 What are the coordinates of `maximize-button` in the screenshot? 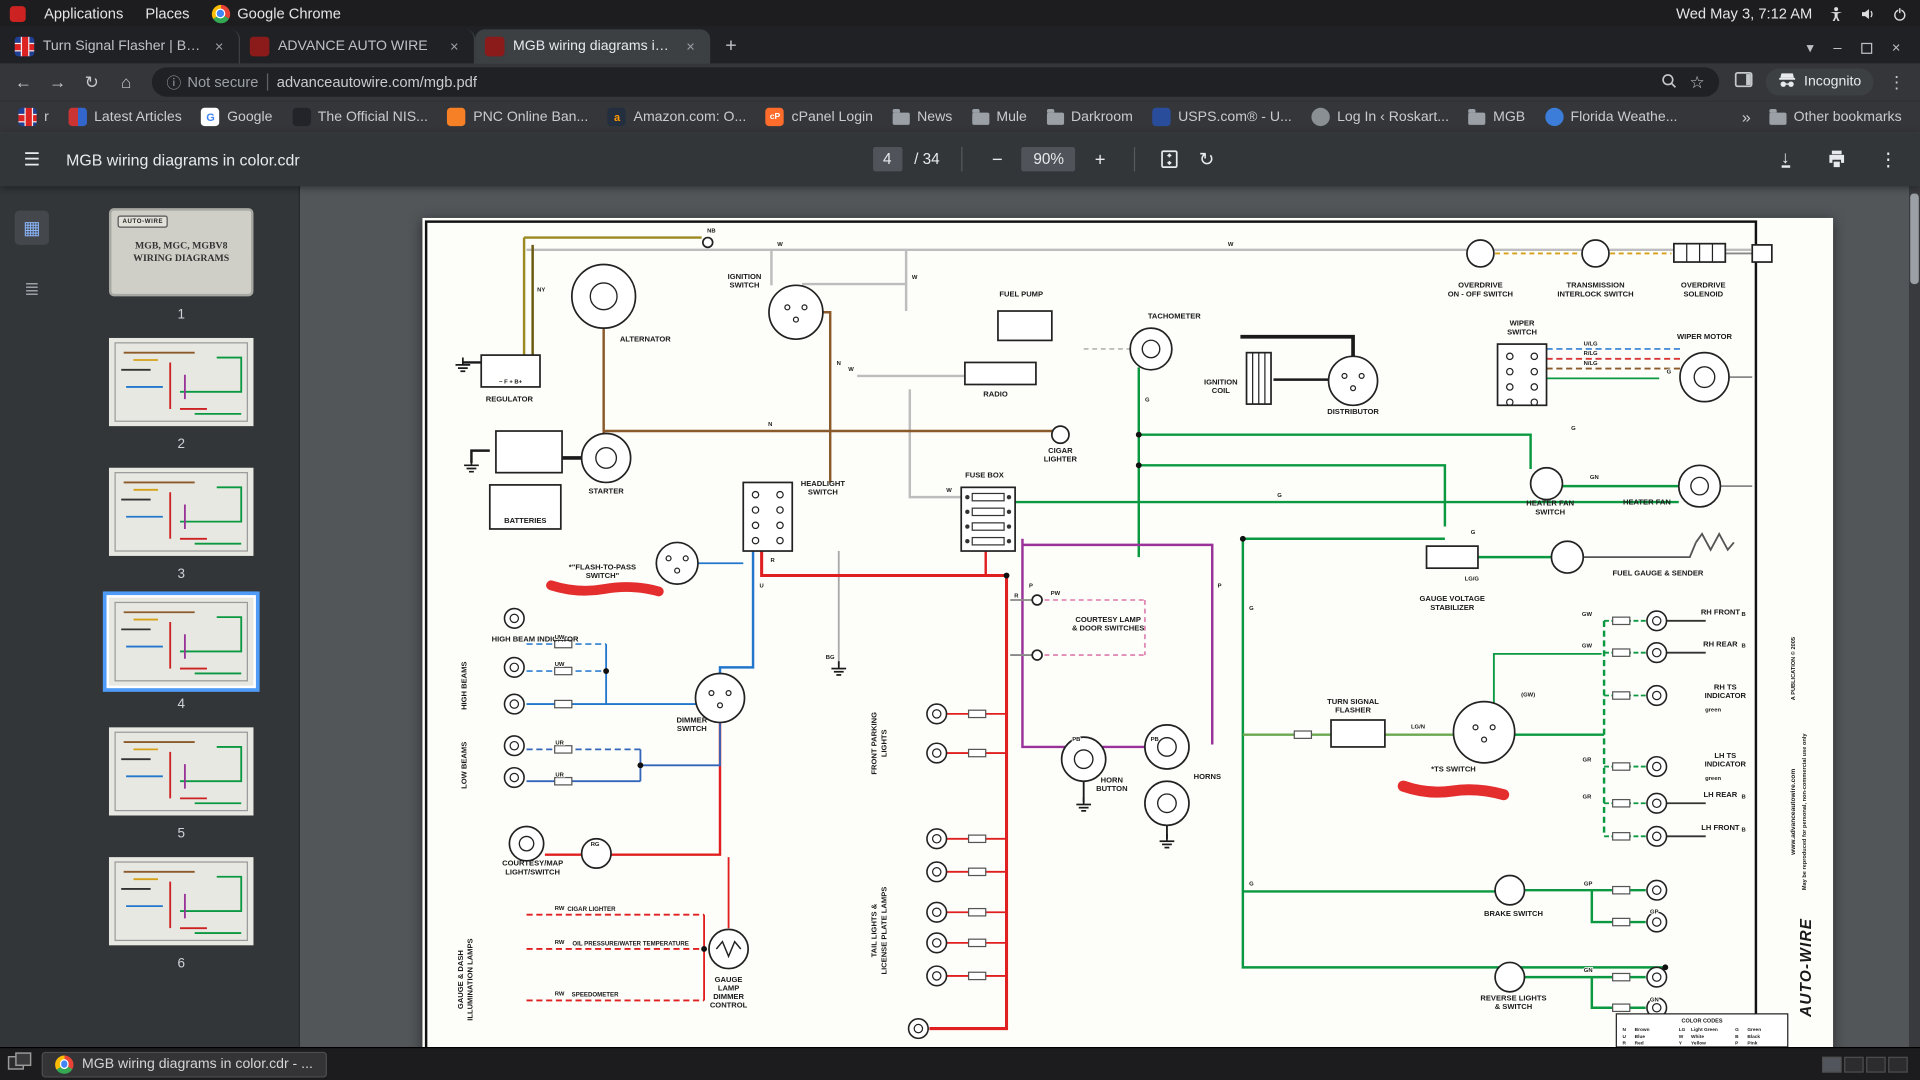 It's located at (1867, 48).